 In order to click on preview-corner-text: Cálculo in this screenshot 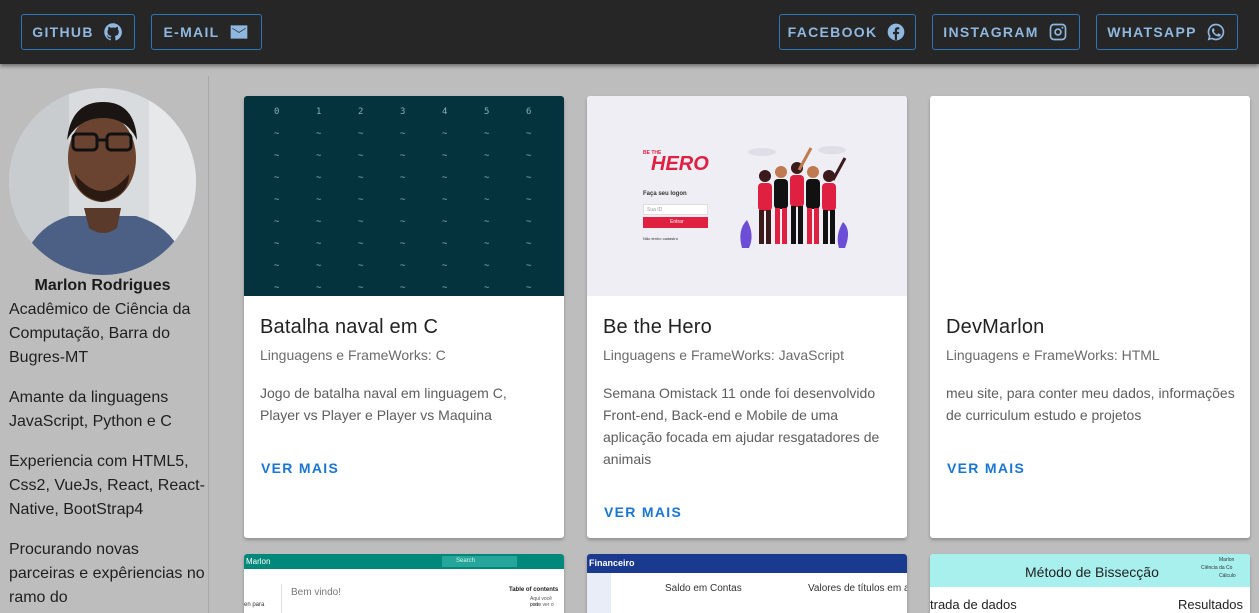, I will do `click(1227, 576)`.